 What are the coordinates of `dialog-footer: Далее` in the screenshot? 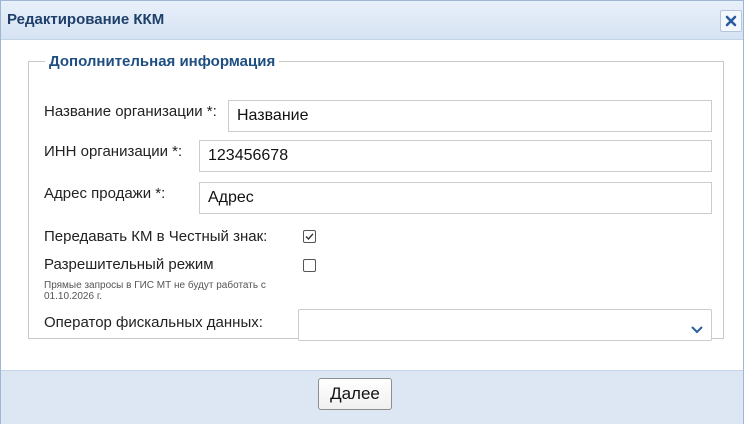 It's located at (372, 397).